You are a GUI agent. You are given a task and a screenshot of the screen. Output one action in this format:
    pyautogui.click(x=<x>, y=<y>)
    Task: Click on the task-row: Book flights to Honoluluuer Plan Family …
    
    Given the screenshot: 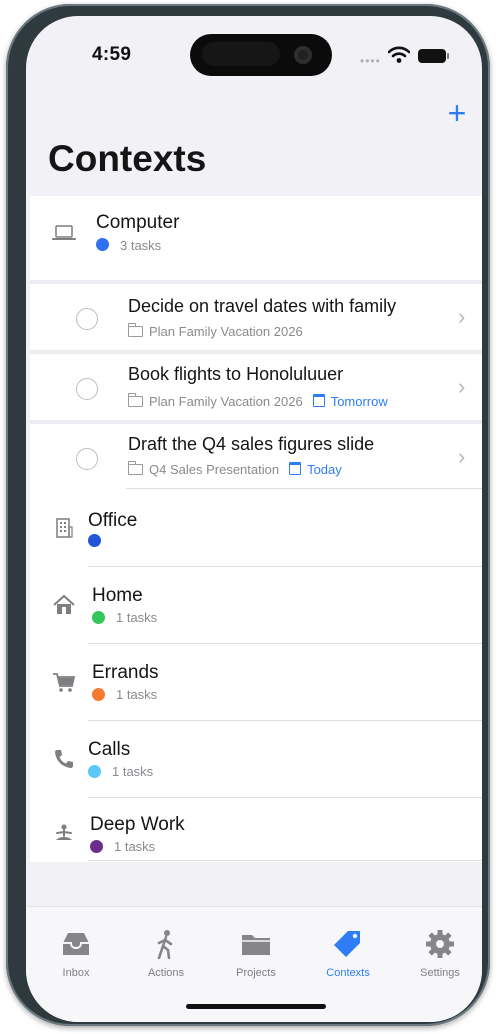 What is the action you would take?
    pyautogui.click(x=256, y=387)
    